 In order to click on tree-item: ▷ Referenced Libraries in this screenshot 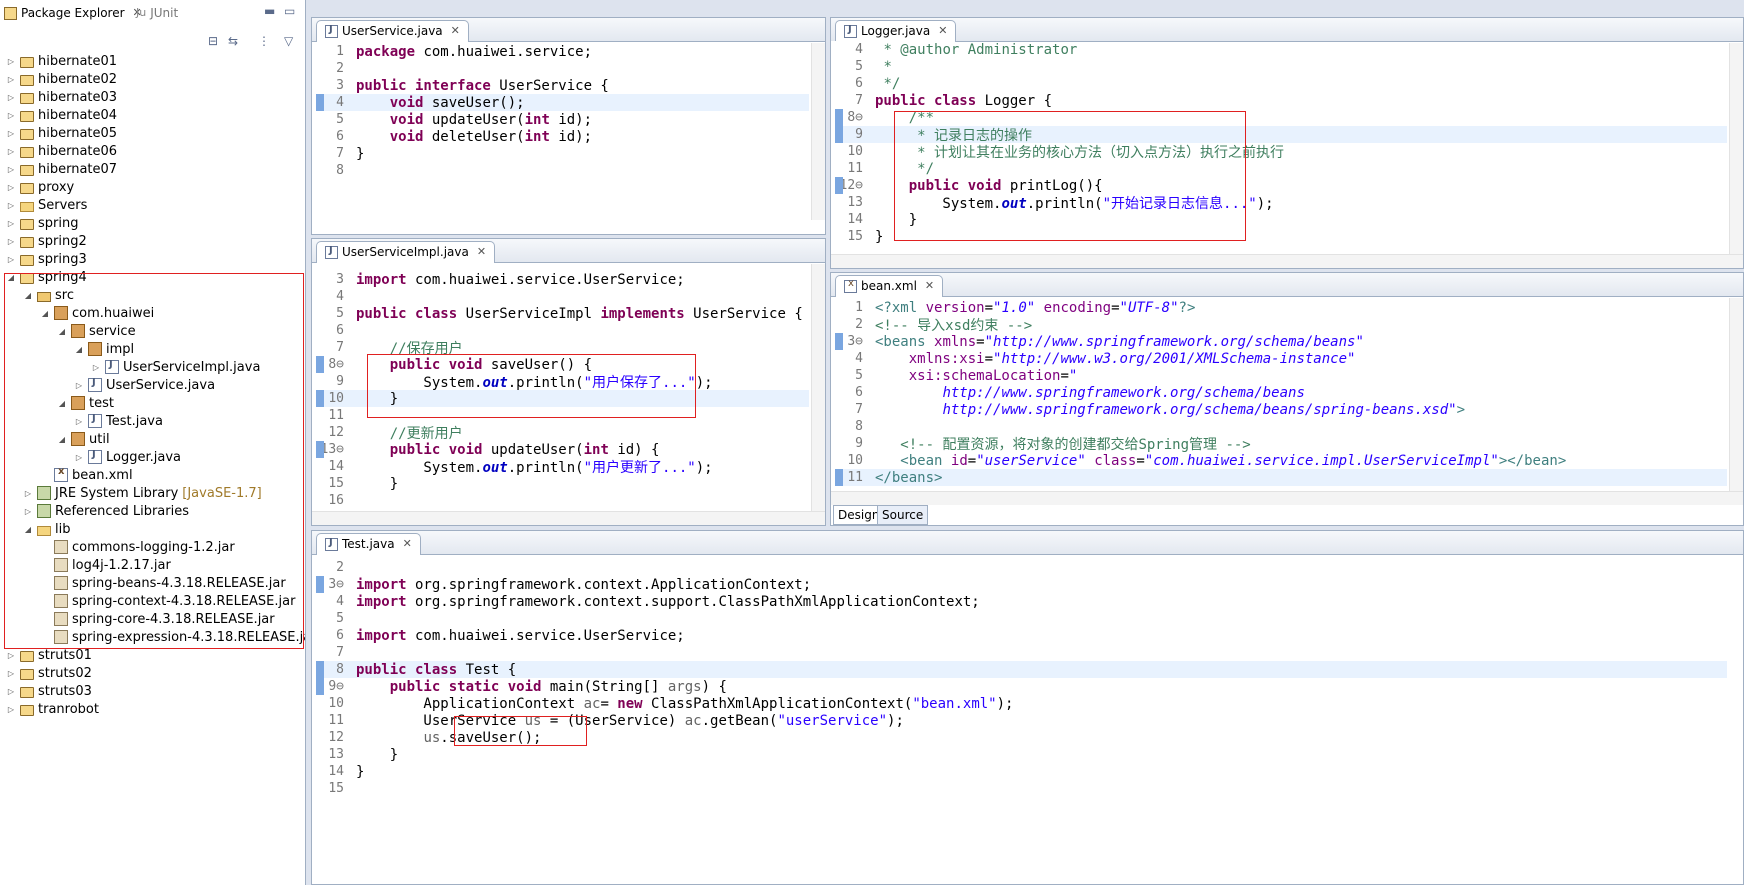, I will do `click(106, 511)`.